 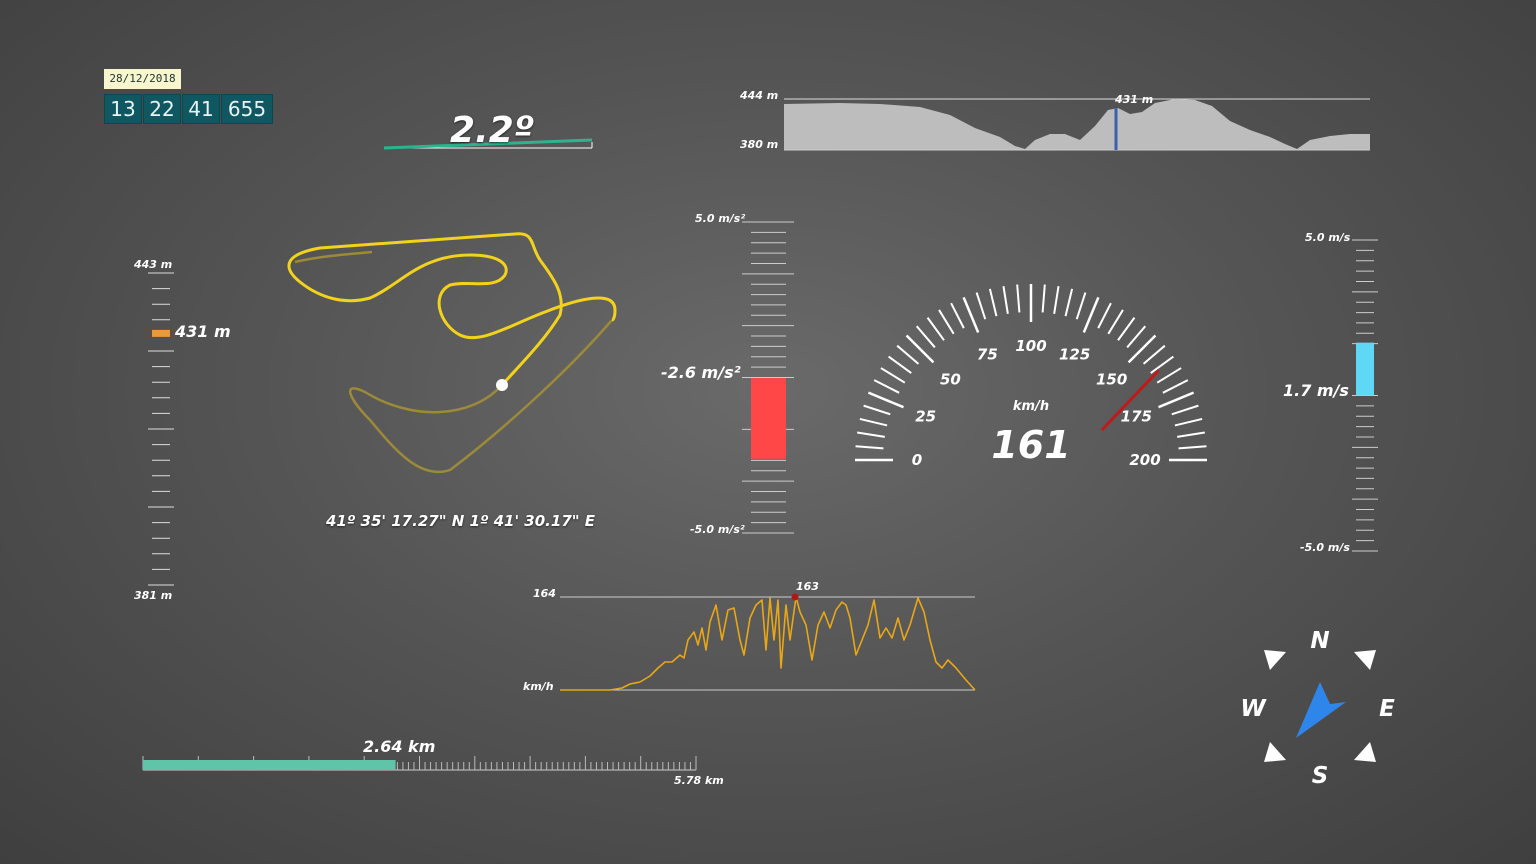 I want to click on speedometer-tick-label: 200, so click(x=1144, y=460).